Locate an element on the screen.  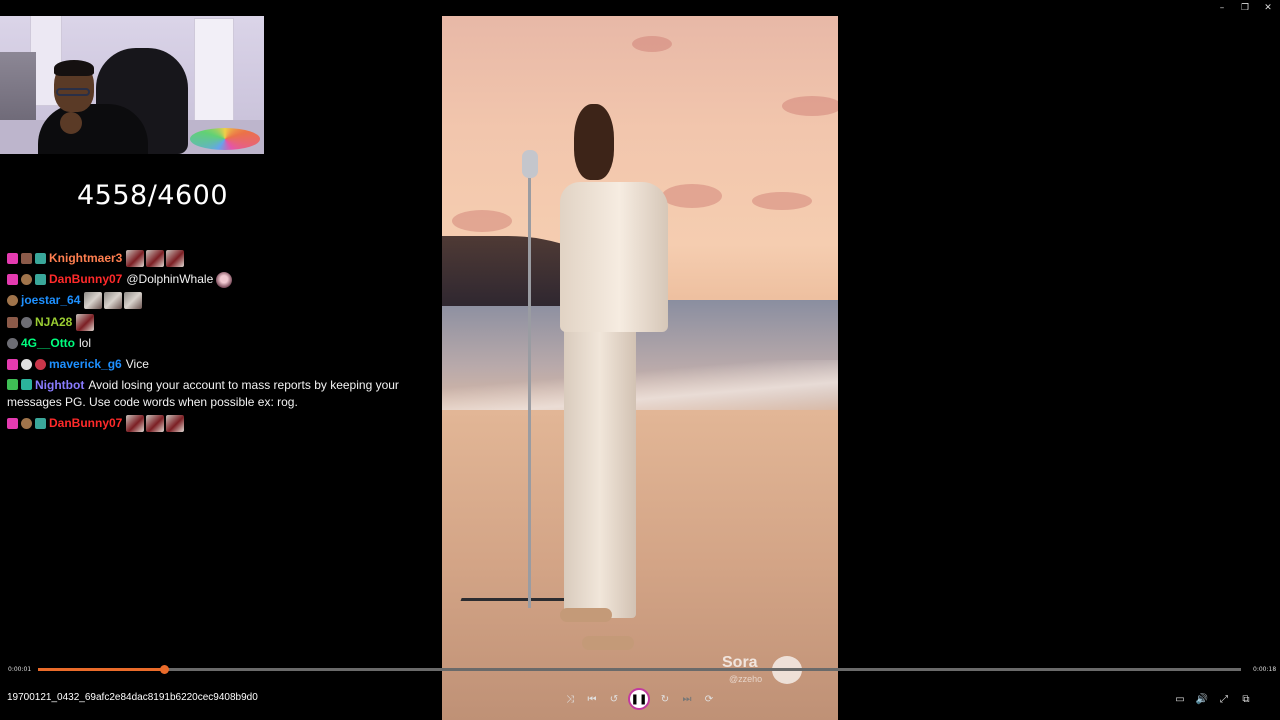
stream-goal-counter: 4558/4600 is located at coordinates (152, 195).